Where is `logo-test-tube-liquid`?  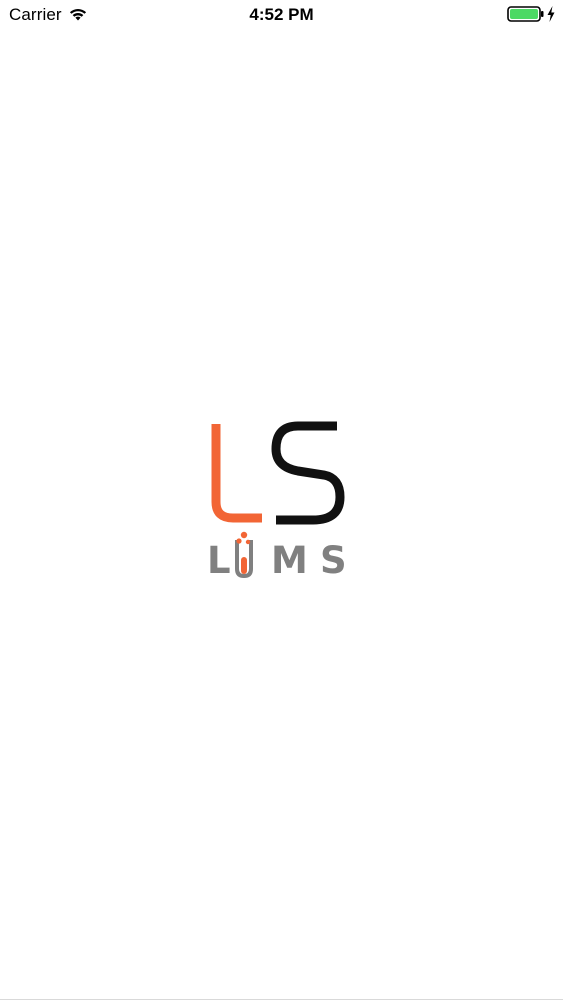 logo-test-tube-liquid is located at coordinates (244, 565).